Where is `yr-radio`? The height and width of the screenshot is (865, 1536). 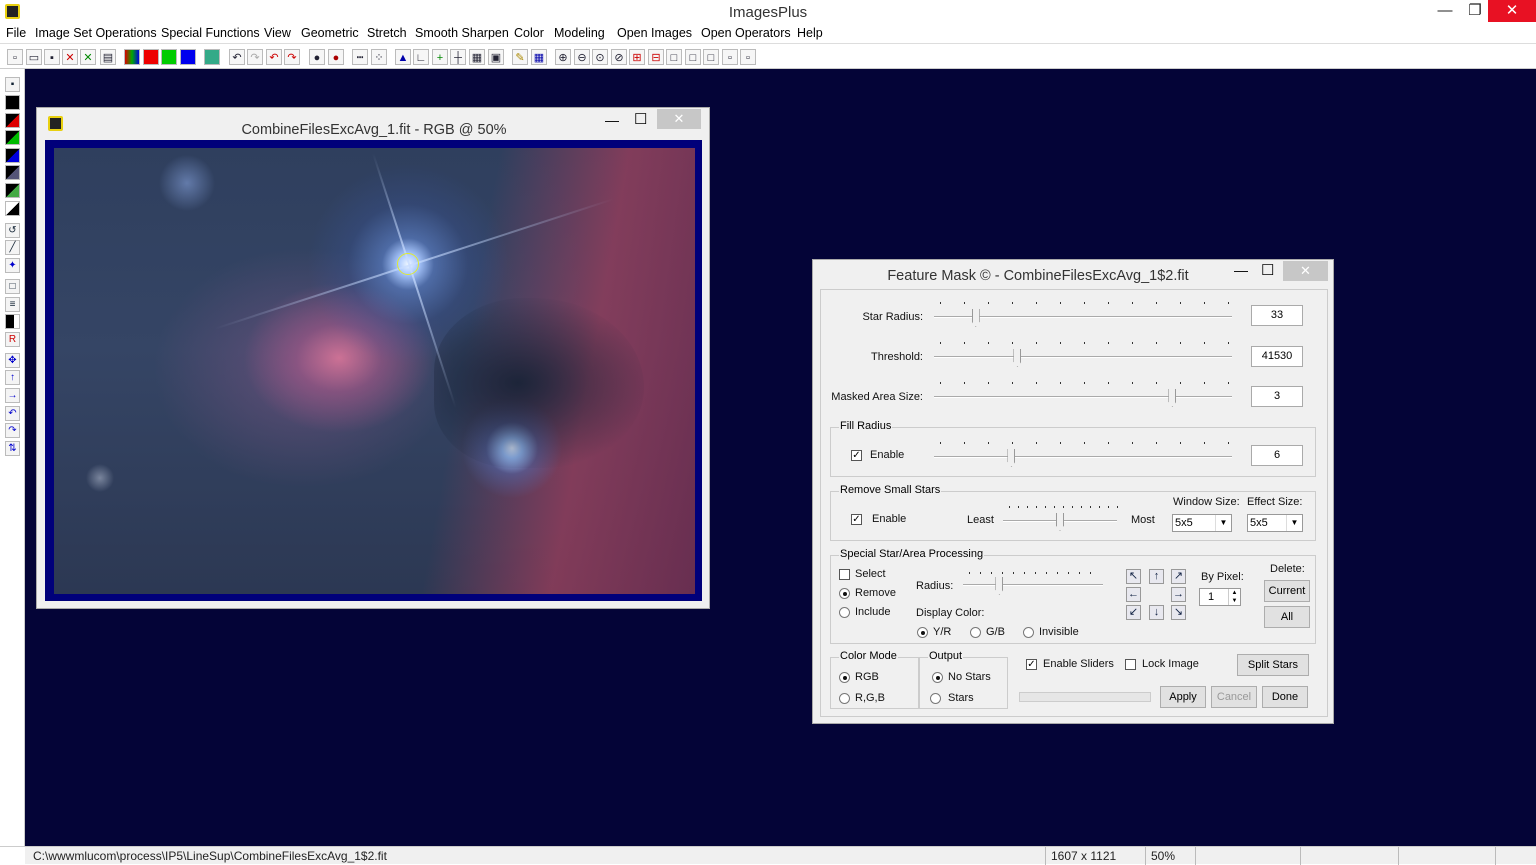
yr-radio is located at coordinates (922, 632).